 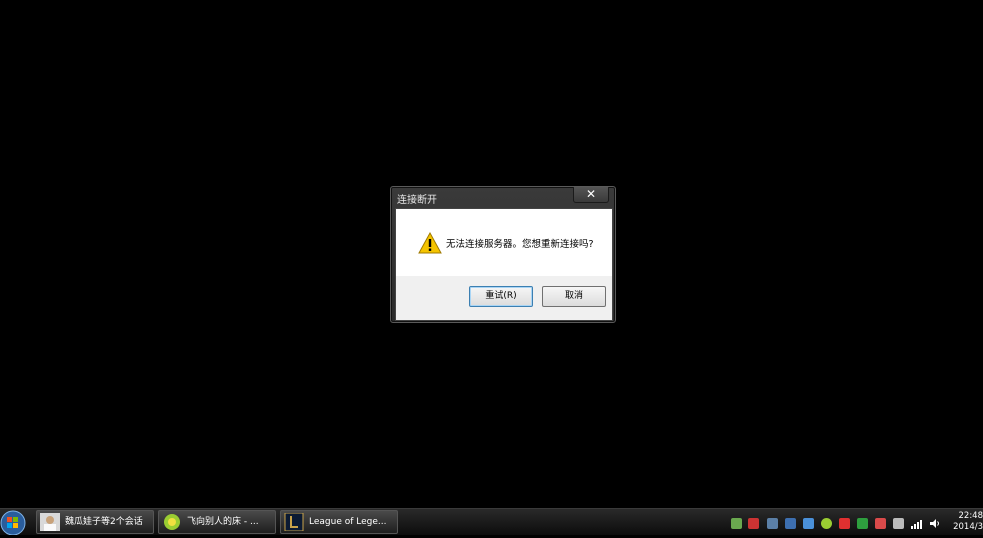 What do you see at coordinates (772, 523) in the screenshot?
I see `tray-network-icon` at bounding box center [772, 523].